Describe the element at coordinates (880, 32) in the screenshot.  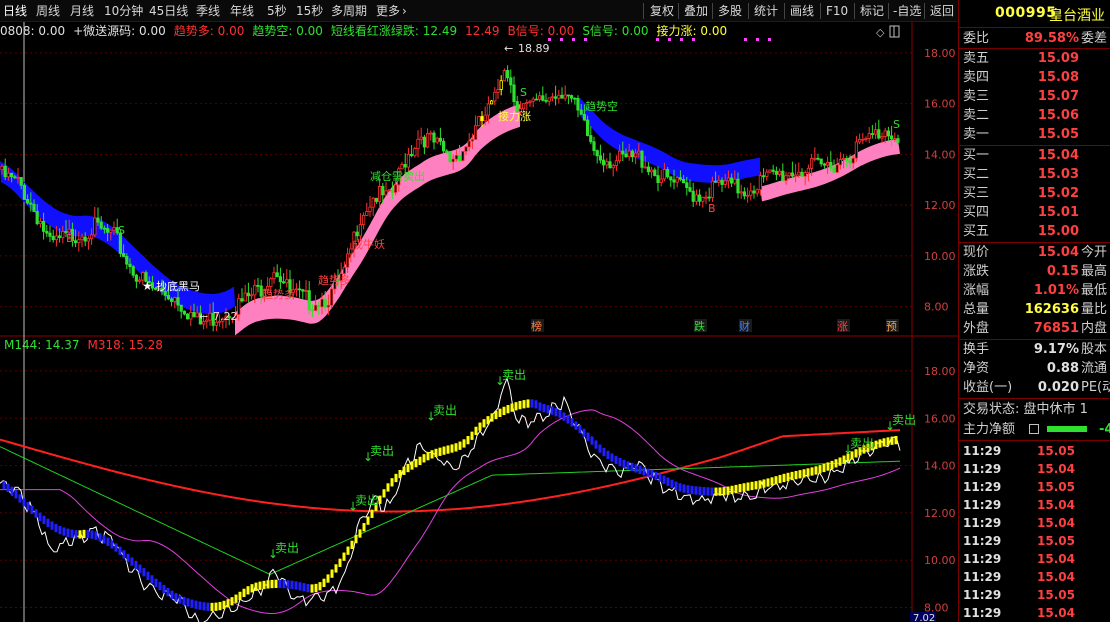
I see `diamond-icon: ◇` at that location.